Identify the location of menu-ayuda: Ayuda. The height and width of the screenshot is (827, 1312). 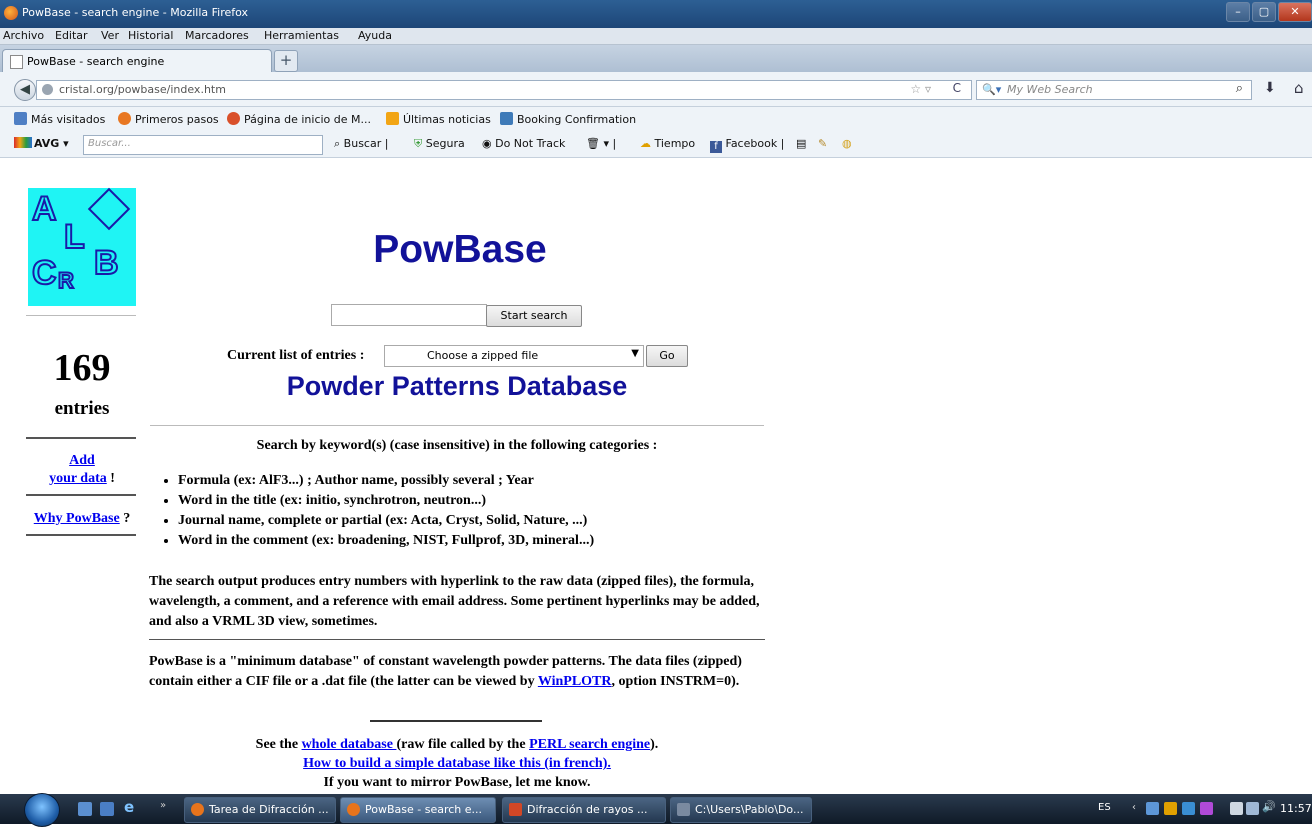
(375, 35).